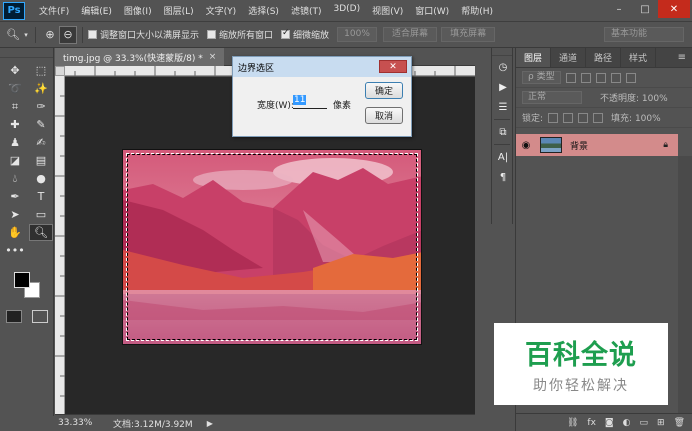  What do you see at coordinates (15, 124) in the screenshot?
I see `healing-brush-tool-icon: ✚` at bounding box center [15, 124].